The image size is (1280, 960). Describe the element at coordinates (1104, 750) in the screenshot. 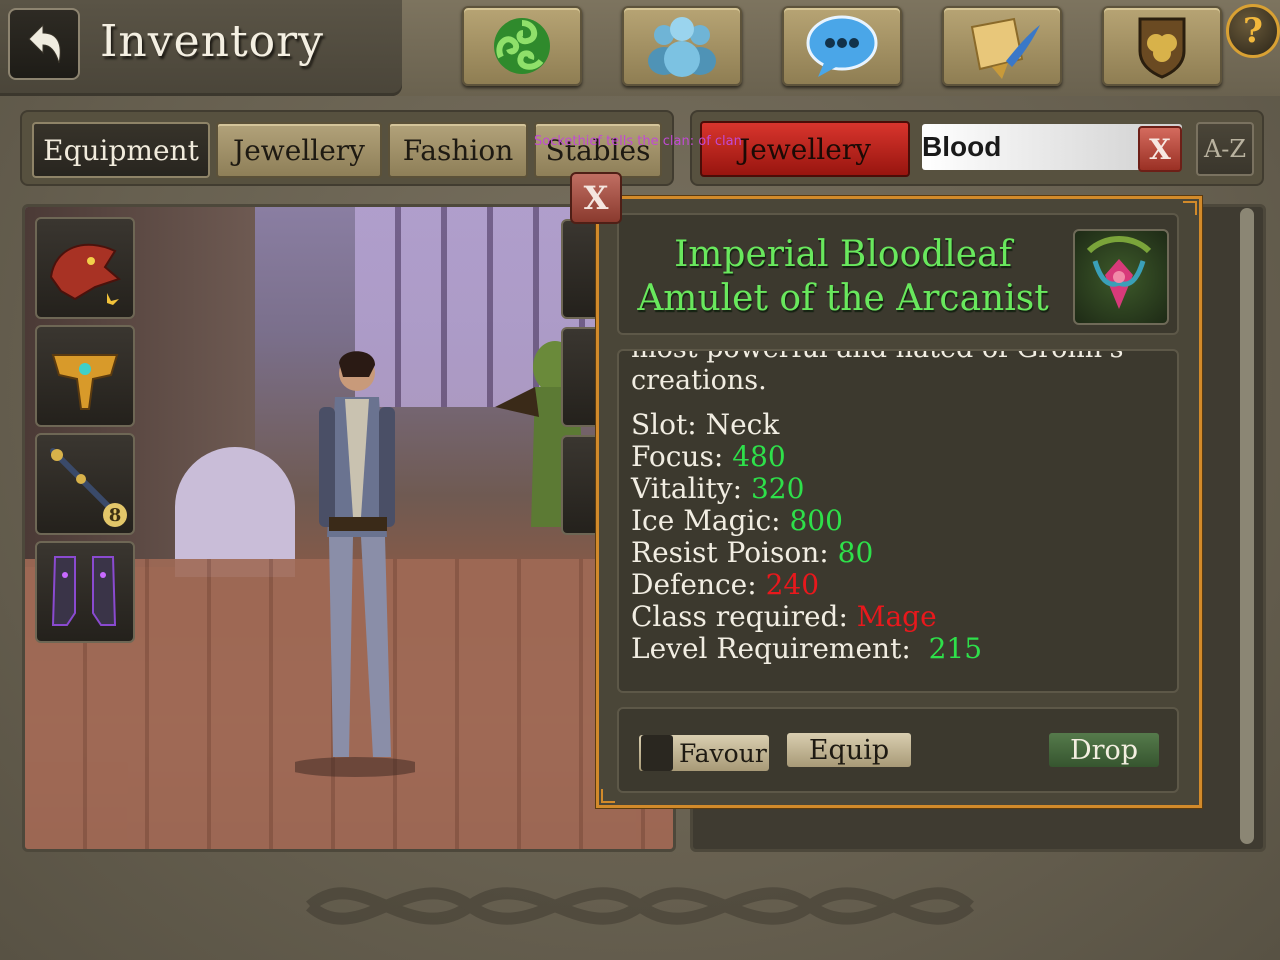

I see `drop-button: Drop` at that location.